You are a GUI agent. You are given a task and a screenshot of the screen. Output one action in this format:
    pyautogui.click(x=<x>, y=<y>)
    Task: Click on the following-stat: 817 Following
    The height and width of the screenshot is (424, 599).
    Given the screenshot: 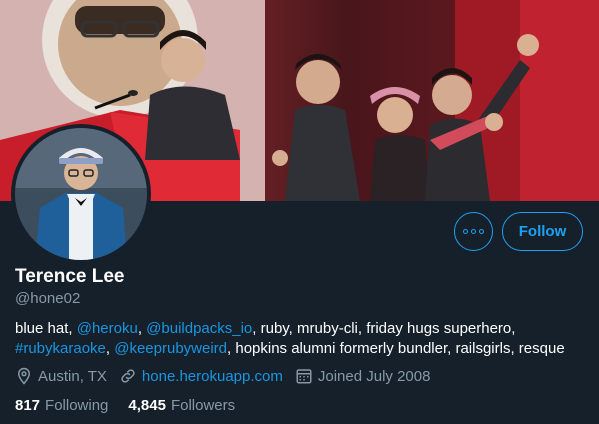 What is the action you would take?
    pyautogui.click(x=61, y=405)
    